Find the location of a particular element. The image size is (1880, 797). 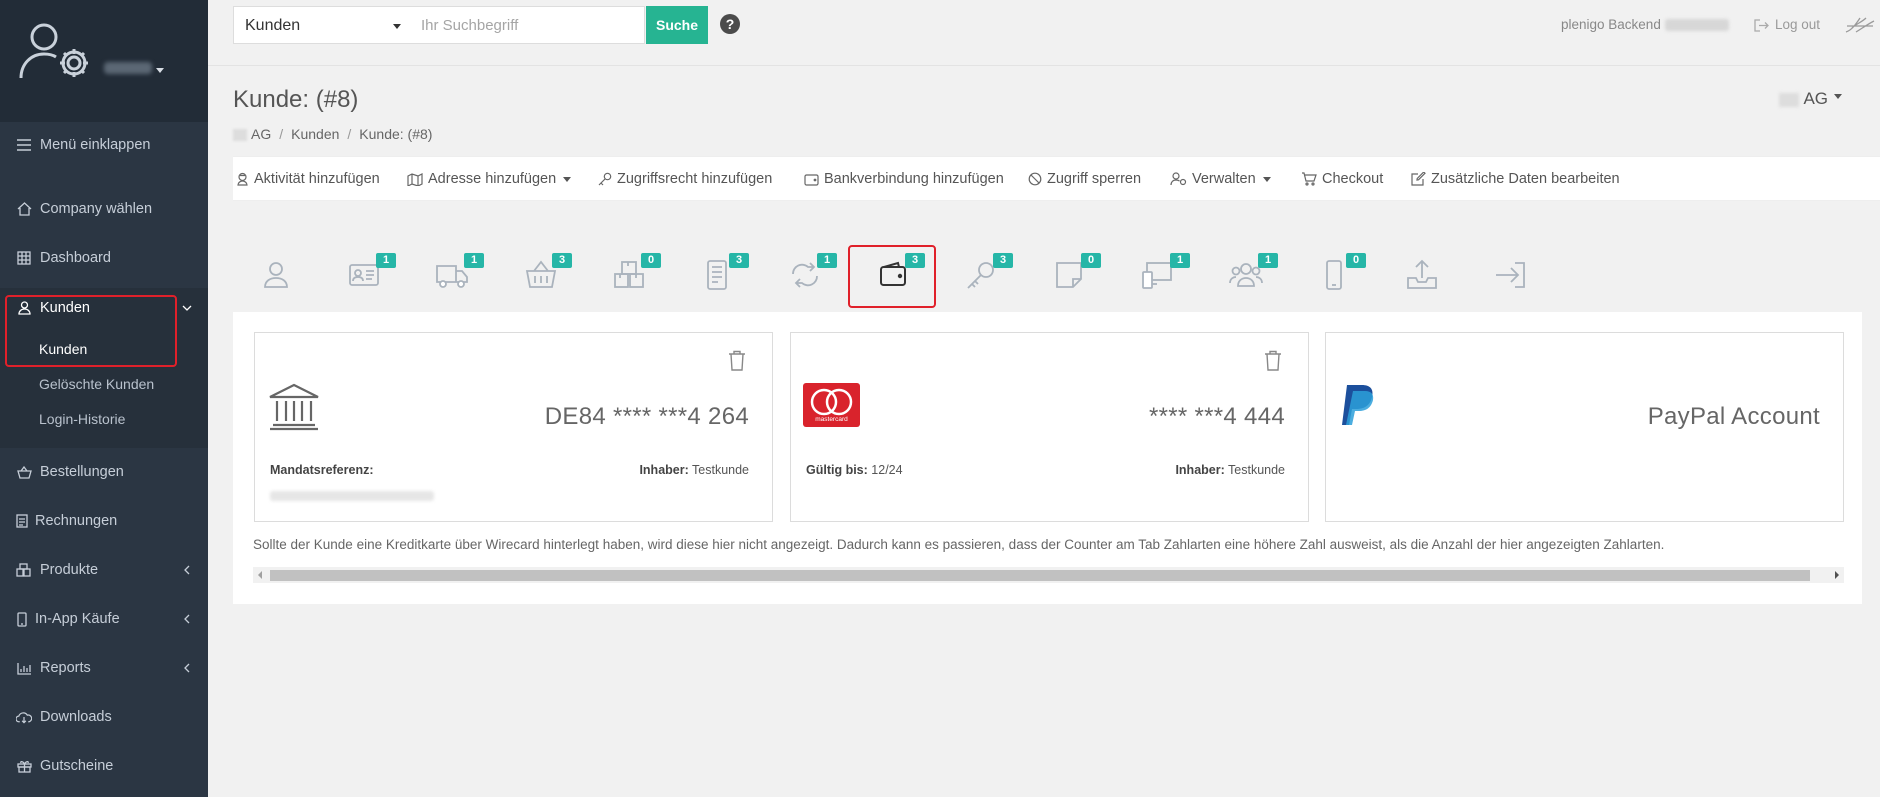

breadcrumb-company: AG is located at coordinates (261, 134).